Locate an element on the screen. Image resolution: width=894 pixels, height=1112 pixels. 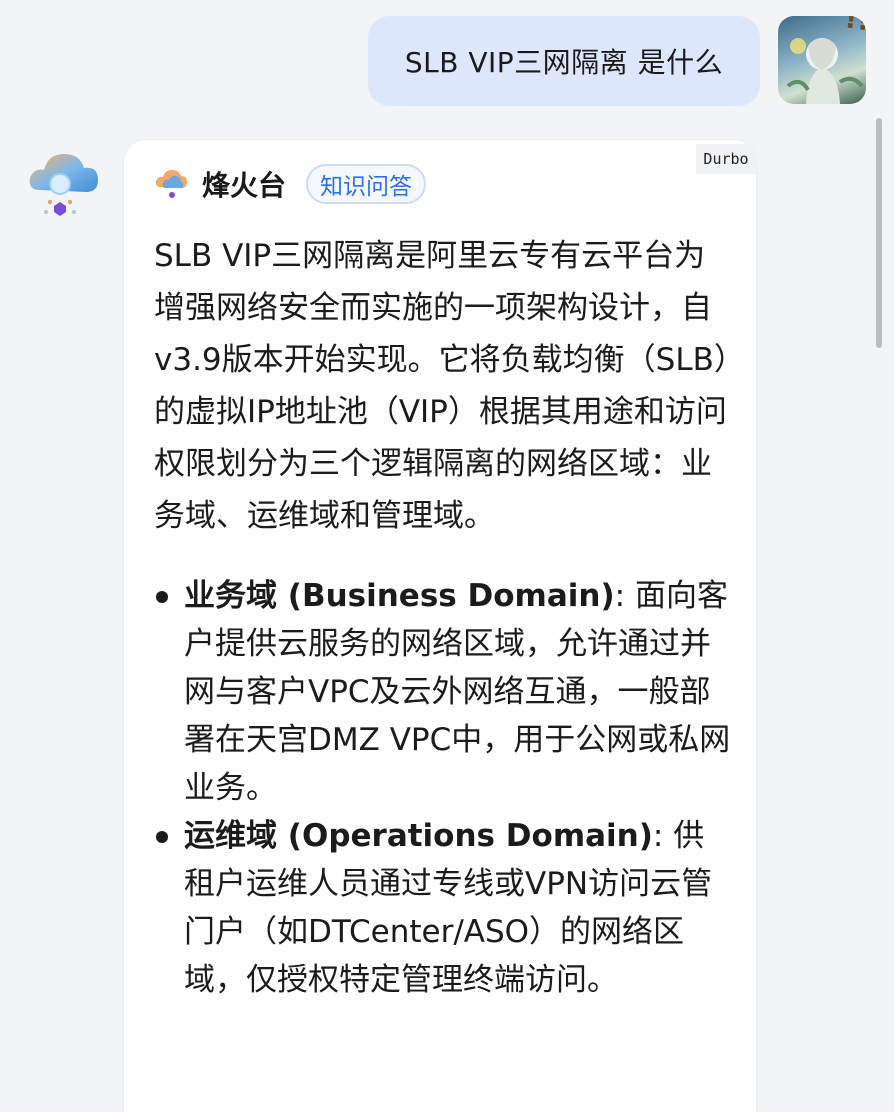
cloud-icon is located at coordinates (63, 185).